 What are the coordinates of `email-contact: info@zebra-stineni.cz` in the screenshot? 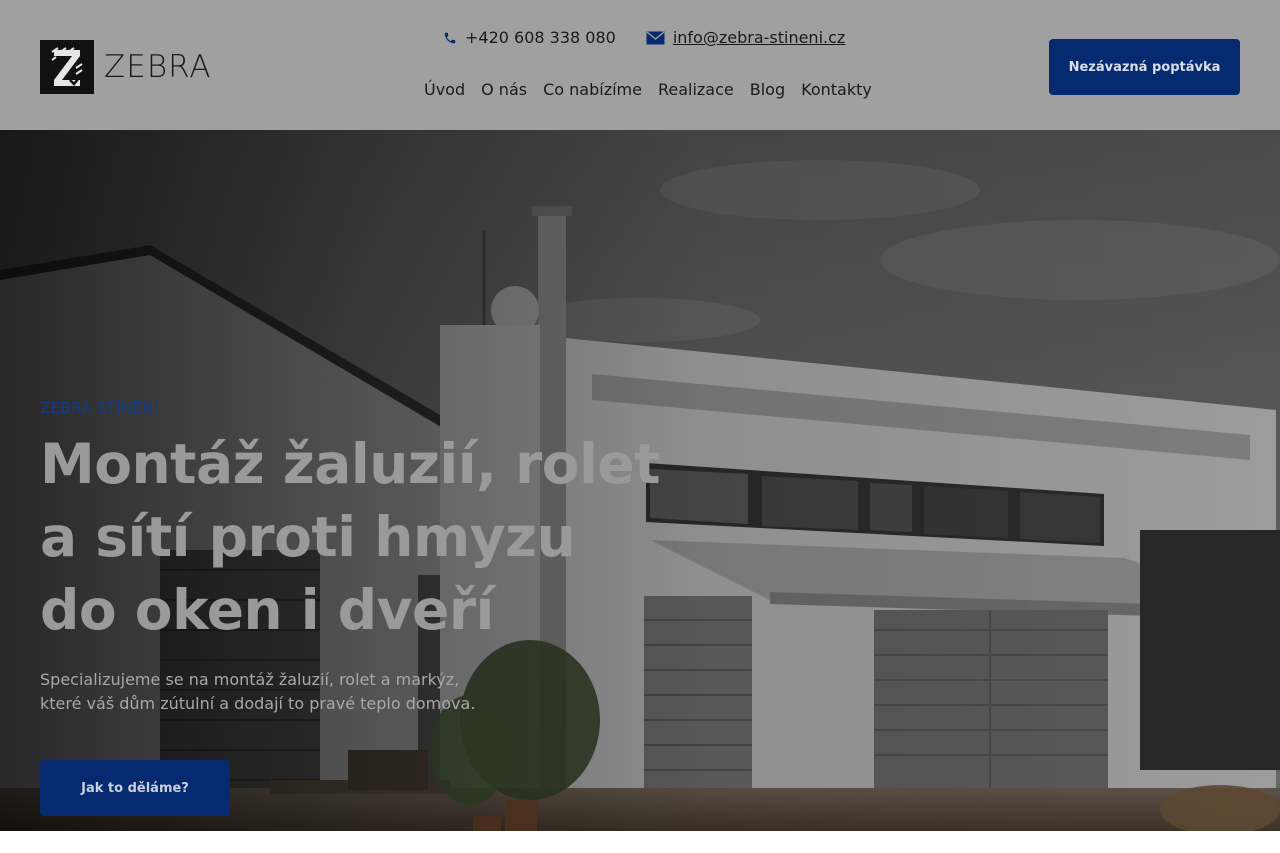 It's located at (745, 38).